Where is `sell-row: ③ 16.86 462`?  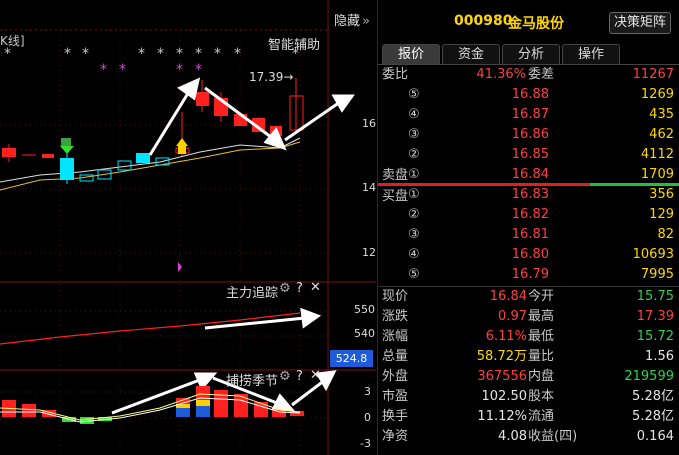 sell-row: ③ 16.86 462 is located at coordinates (528, 135).